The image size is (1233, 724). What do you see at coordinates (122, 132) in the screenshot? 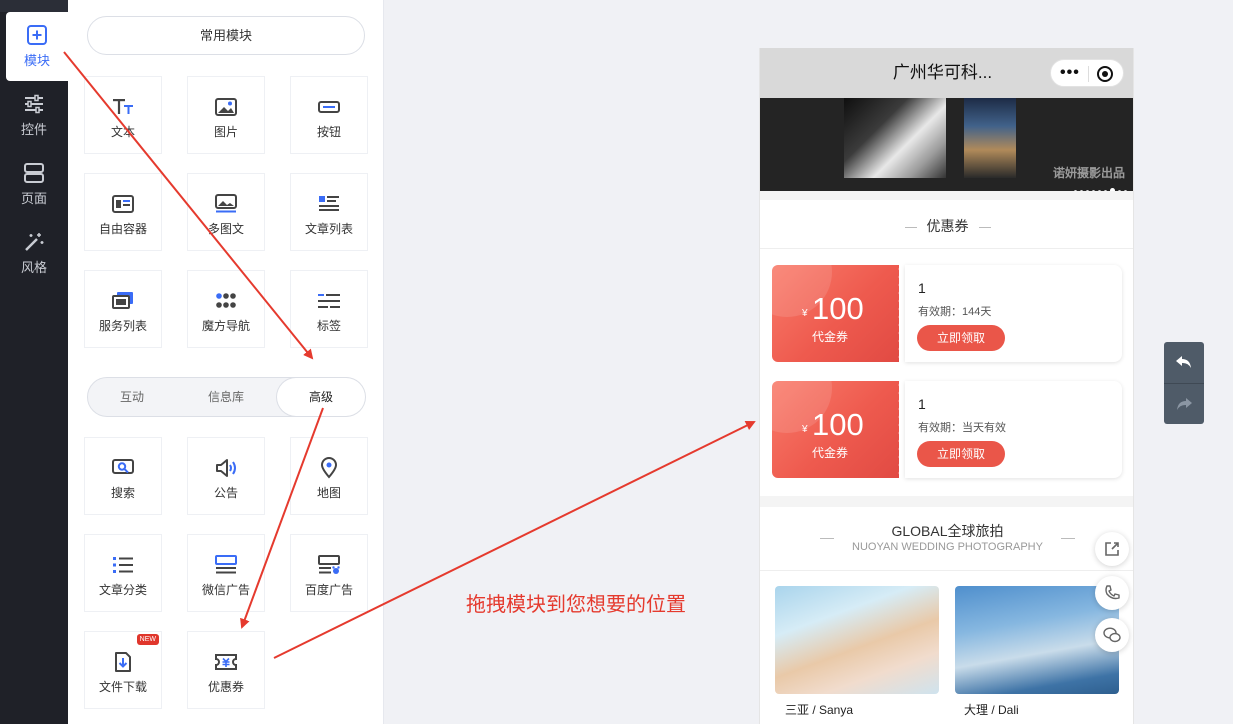
I see `module-label: 文本` at bounding box center [122, 132].